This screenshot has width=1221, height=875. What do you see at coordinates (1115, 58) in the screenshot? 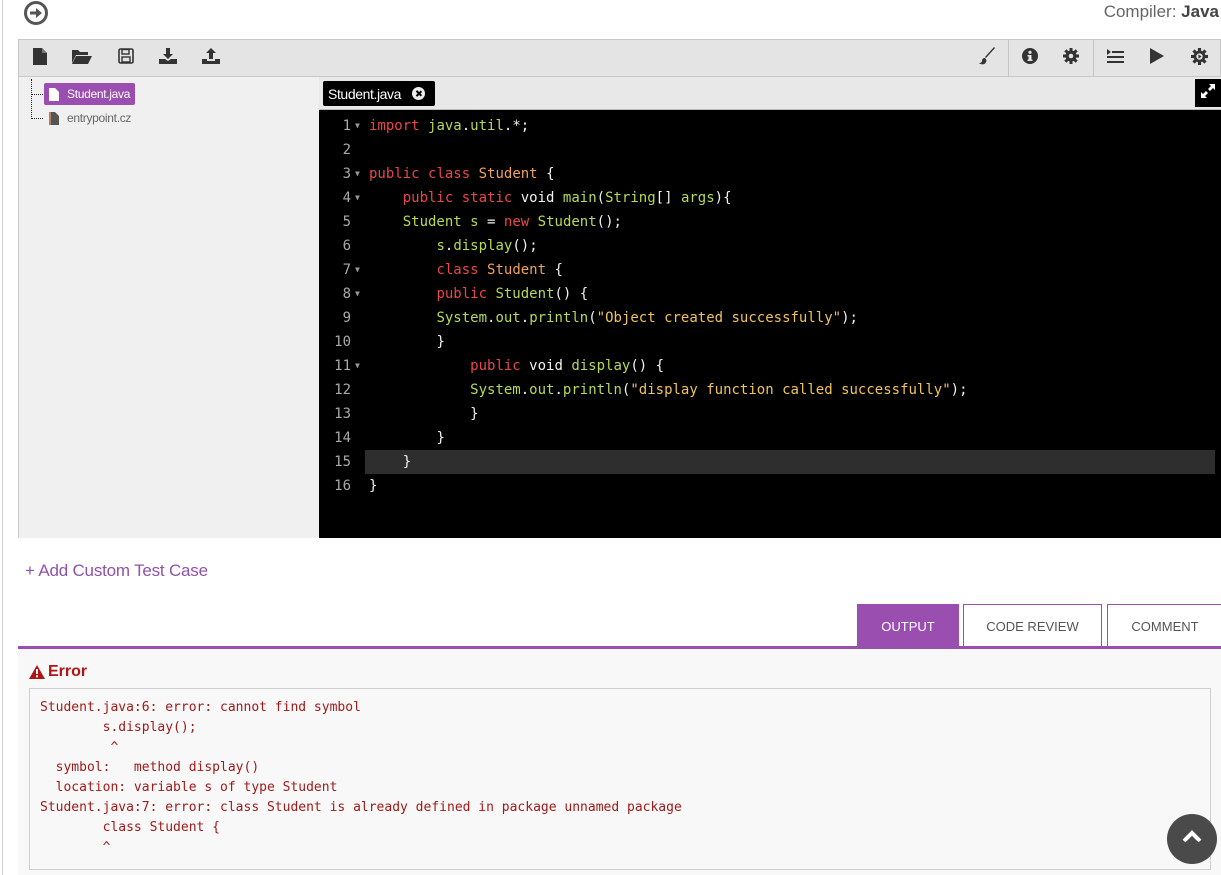
I see `indent-button` at bounding box center [1115, 58].